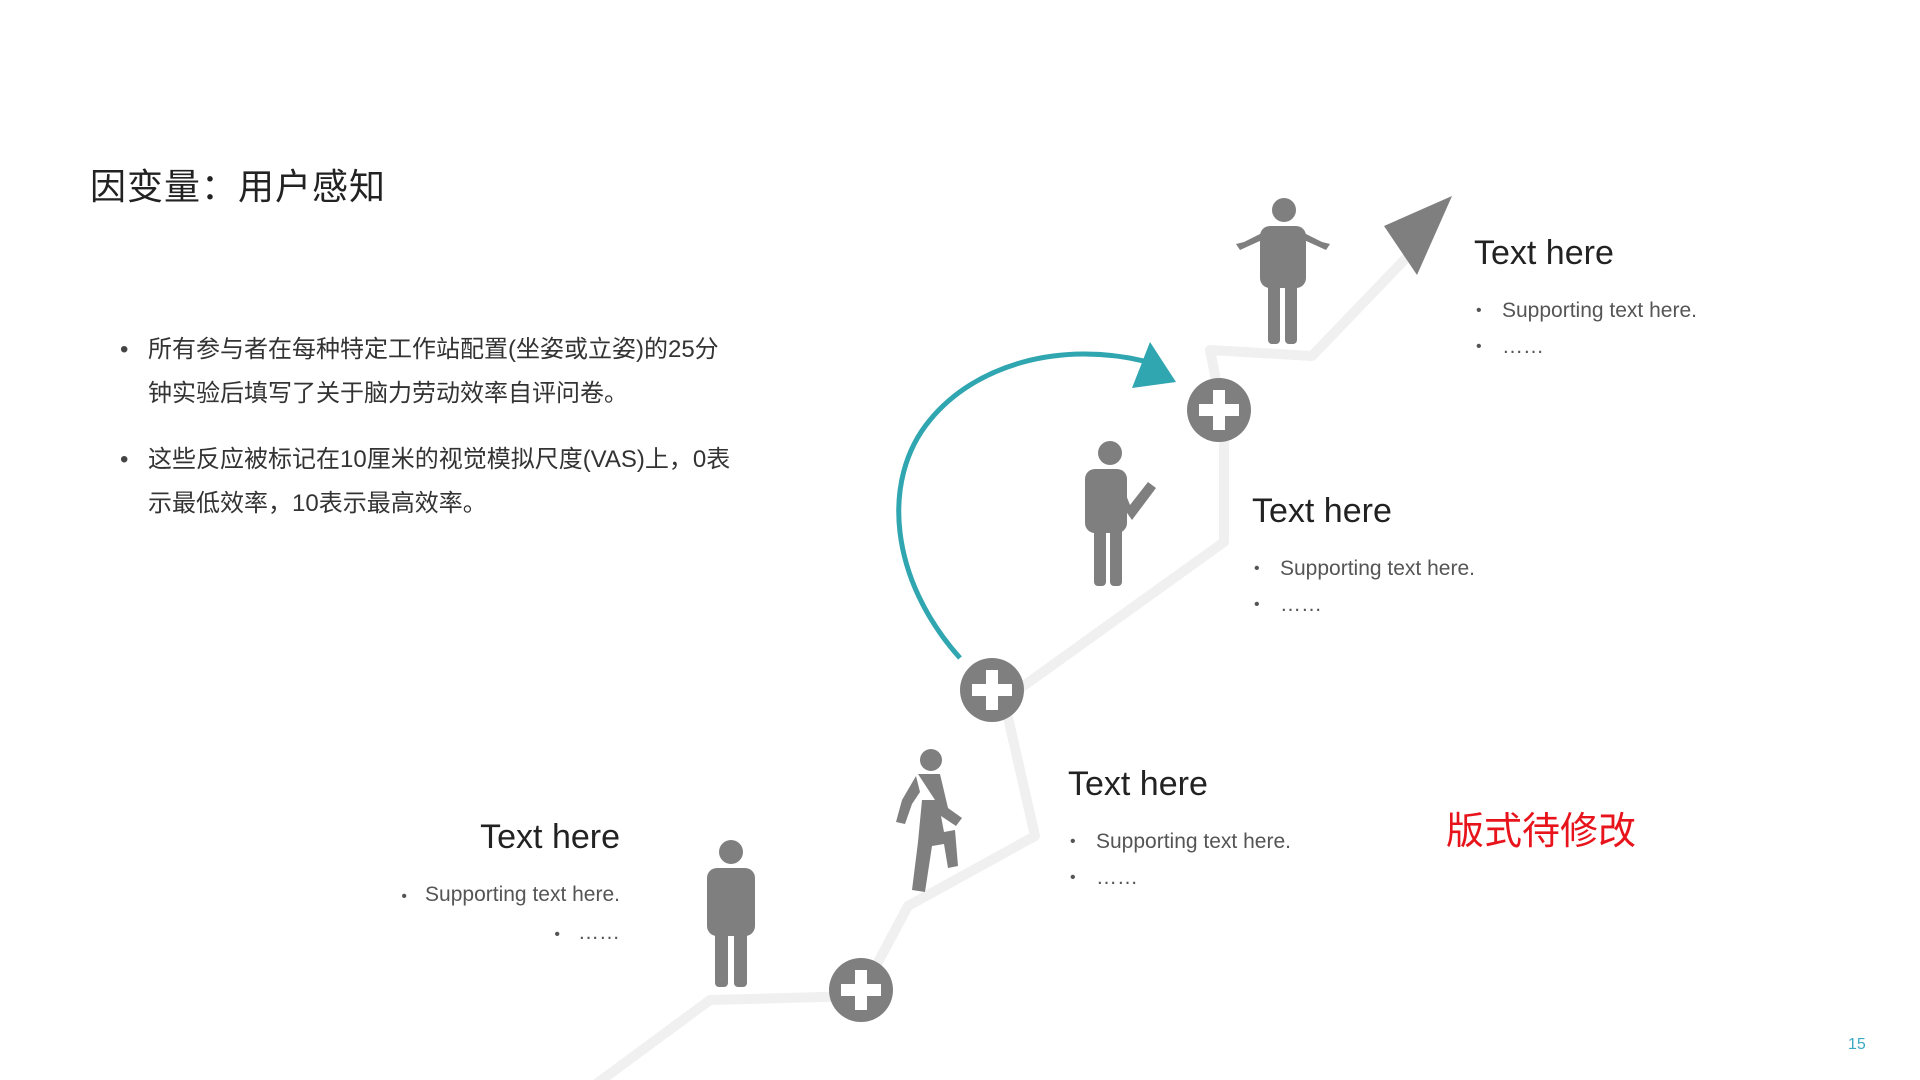  Describe the element at coordinates (550, 837) in the screenshot. I see `step-1-heading: Text here` at that location.